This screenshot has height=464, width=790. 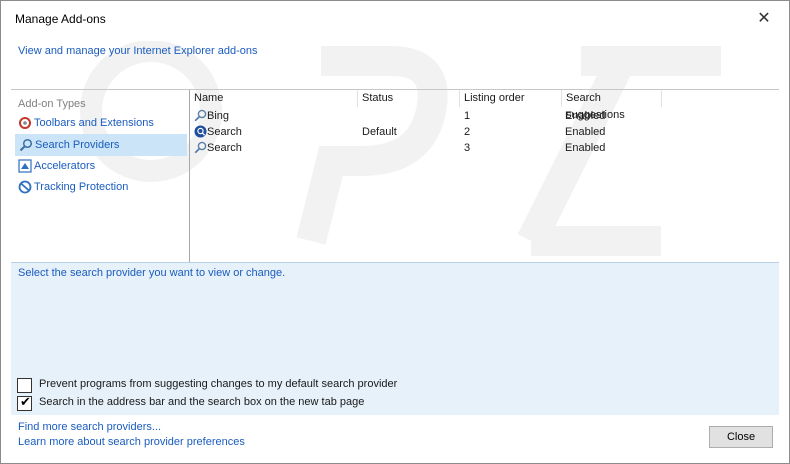 I want to click on sidebar-item-toolbars: Toolbars and Extensions, so click(x=100, y=123).